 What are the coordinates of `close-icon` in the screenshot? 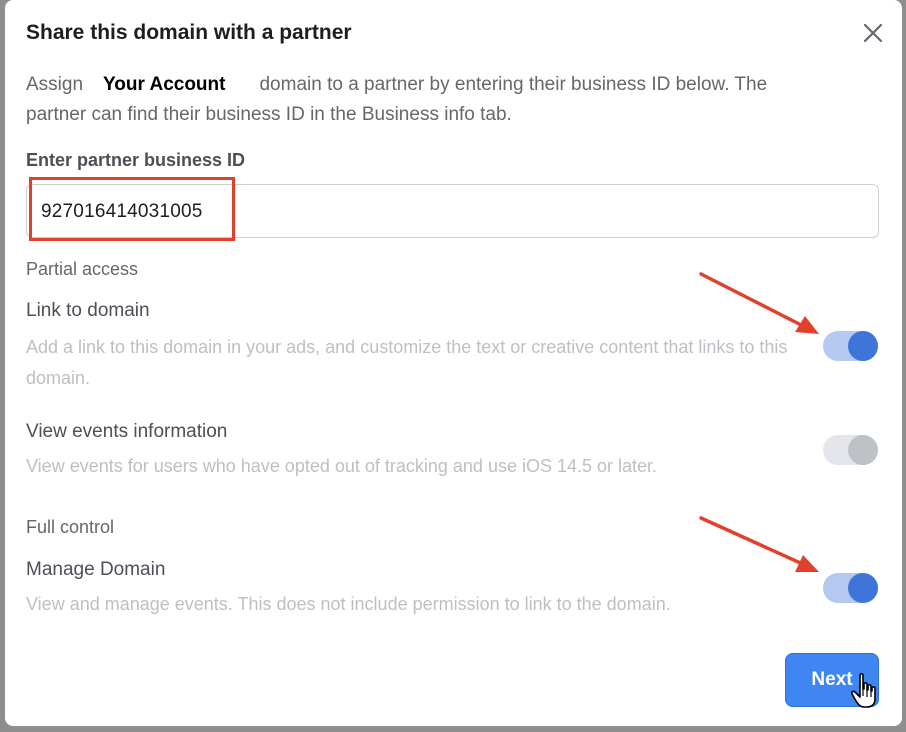 It's located at (873, 33).